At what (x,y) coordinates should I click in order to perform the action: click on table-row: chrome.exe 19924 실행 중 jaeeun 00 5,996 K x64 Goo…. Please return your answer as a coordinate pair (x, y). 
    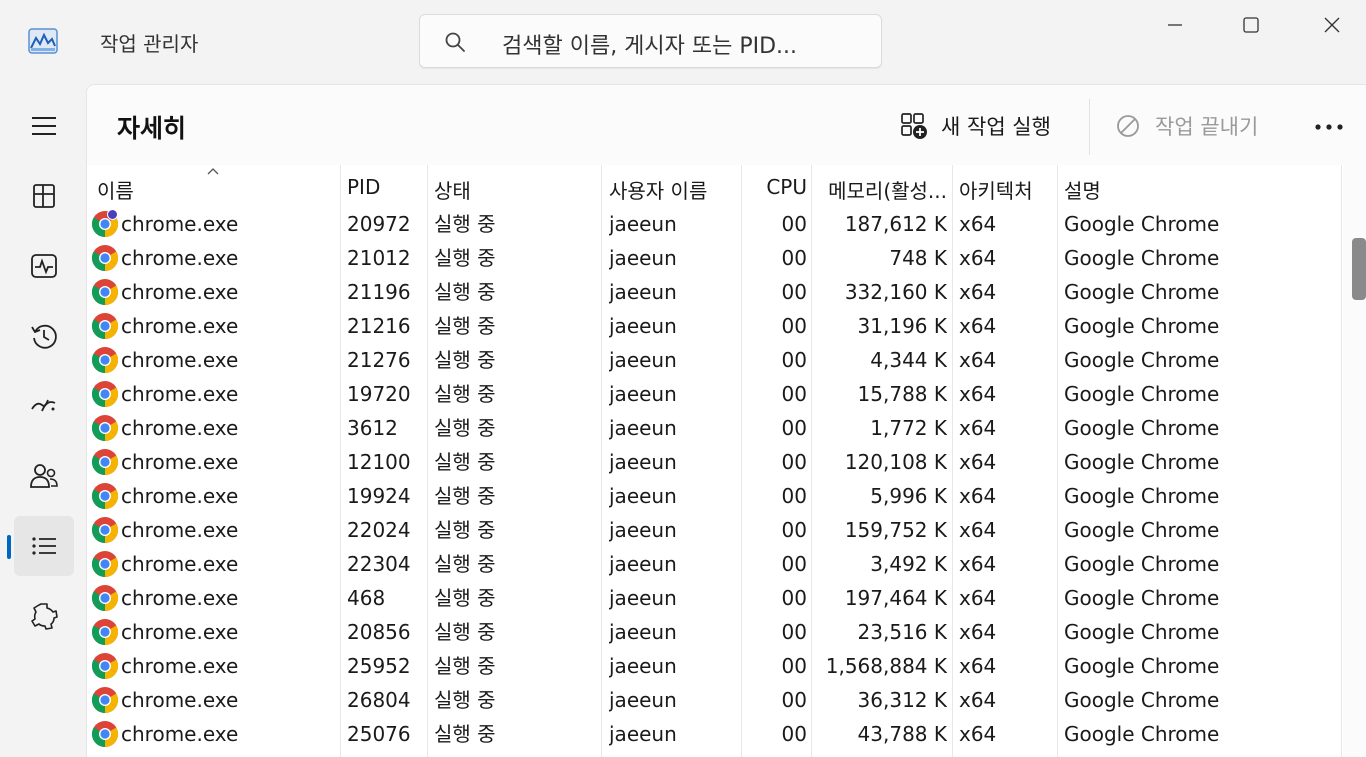
    Looking at the image, I should click on (715, 496).